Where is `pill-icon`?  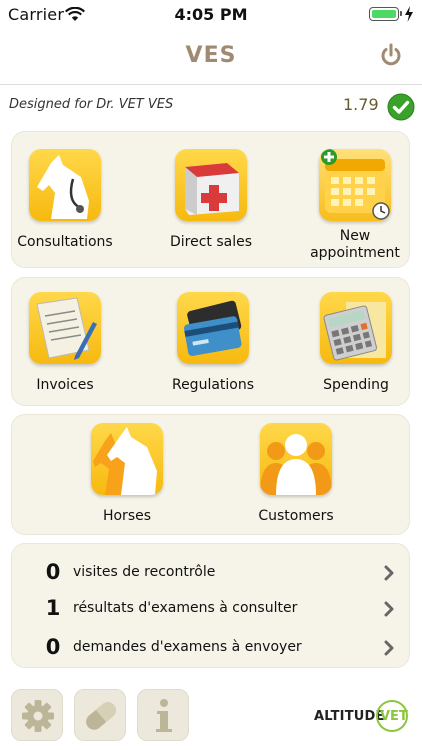
pill-icon is located at coordinates (101, 716).